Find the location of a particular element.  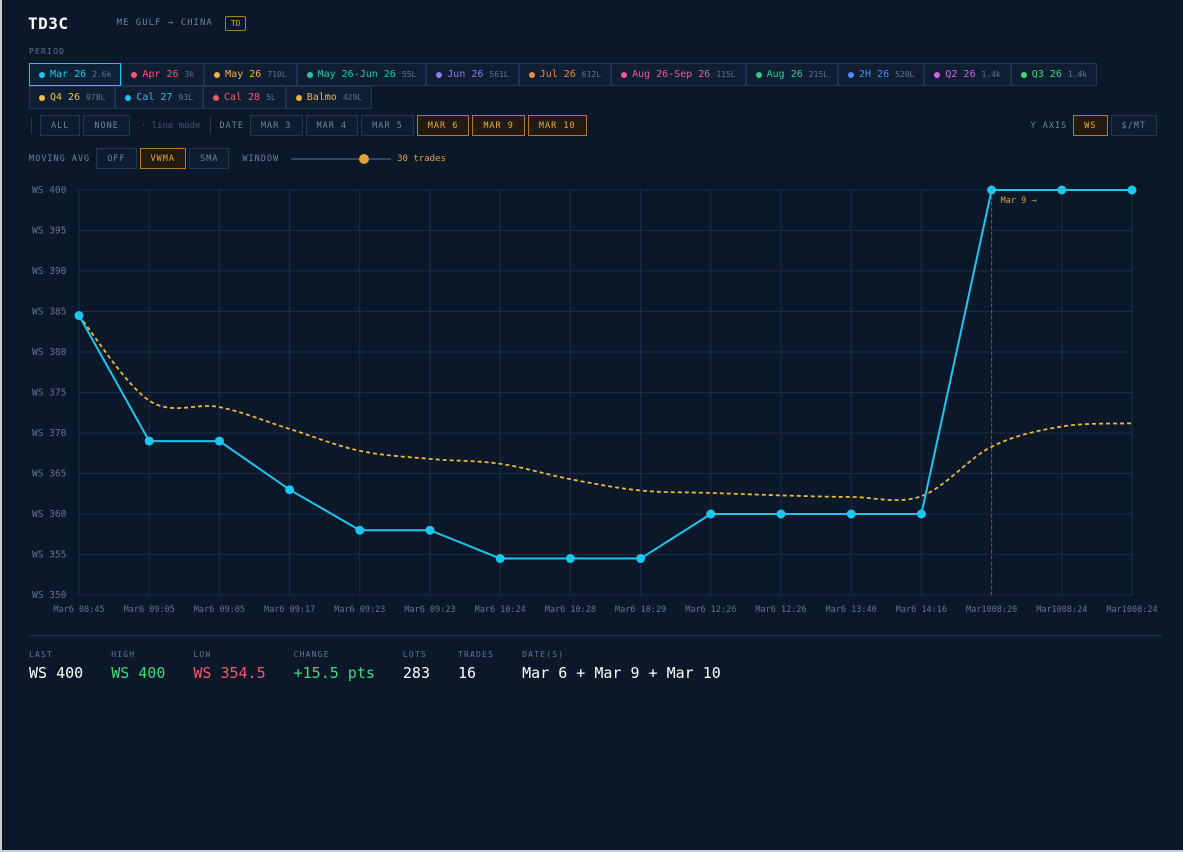

y-tick-label: WS 355 is located at coordinates (49, 555).